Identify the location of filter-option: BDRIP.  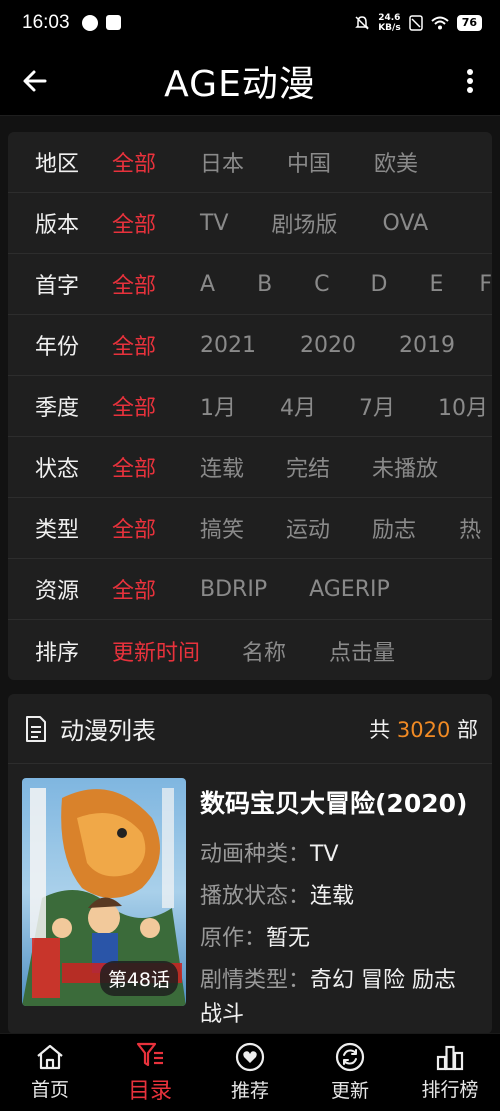
(233, 589).